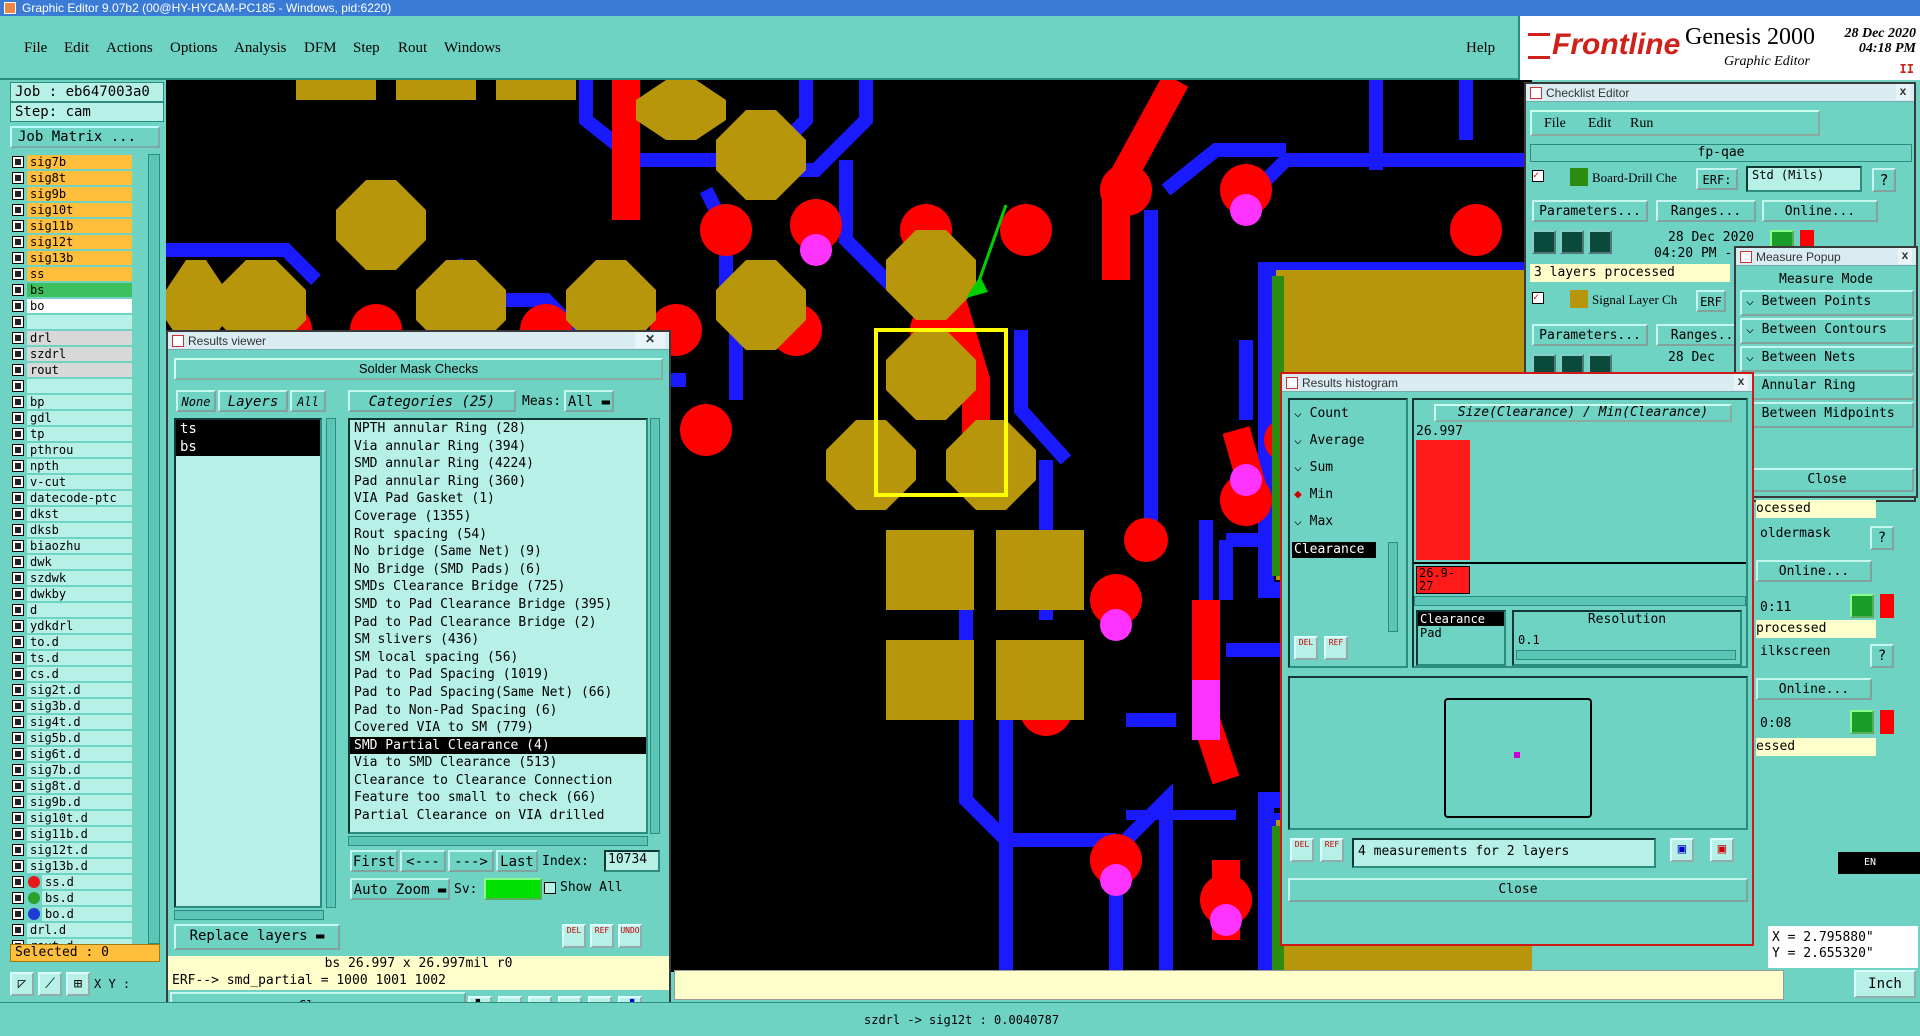 The height and width of the screenshot is (1036, 1920). I want to click on layer-name: sig7b, so click(79, 162).